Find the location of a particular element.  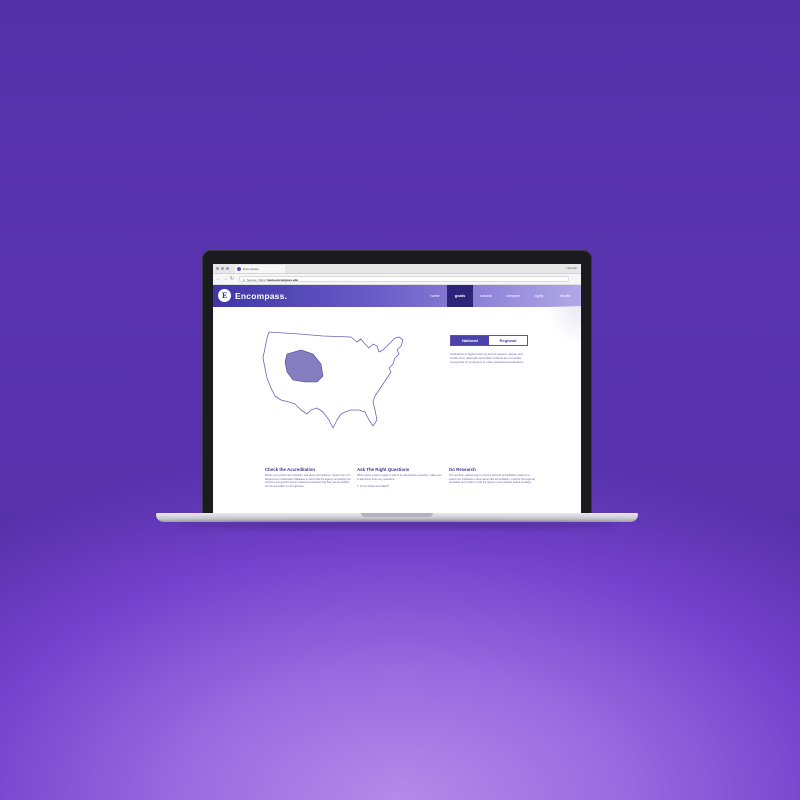

reload-icon: ↻ is located at coordinates (232, 279).